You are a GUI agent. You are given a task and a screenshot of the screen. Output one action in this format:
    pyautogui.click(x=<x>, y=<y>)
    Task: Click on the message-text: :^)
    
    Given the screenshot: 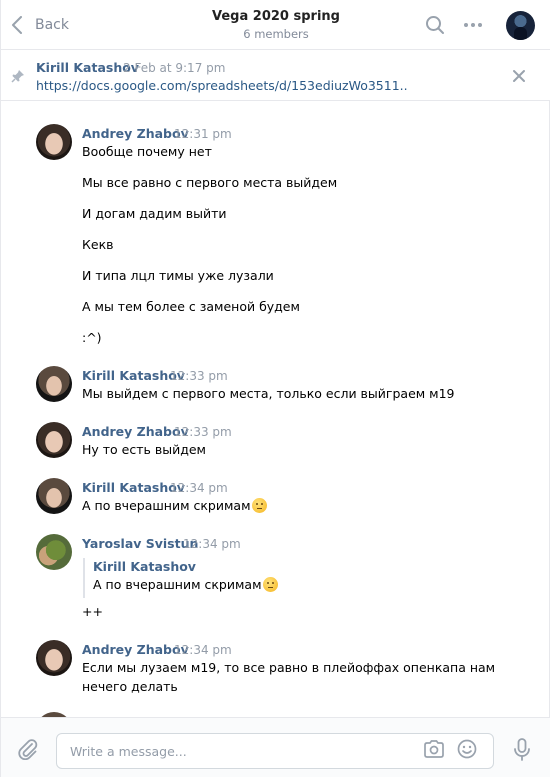 What is the action you would take?
    pyautogui.click(x=92, y=337)
    